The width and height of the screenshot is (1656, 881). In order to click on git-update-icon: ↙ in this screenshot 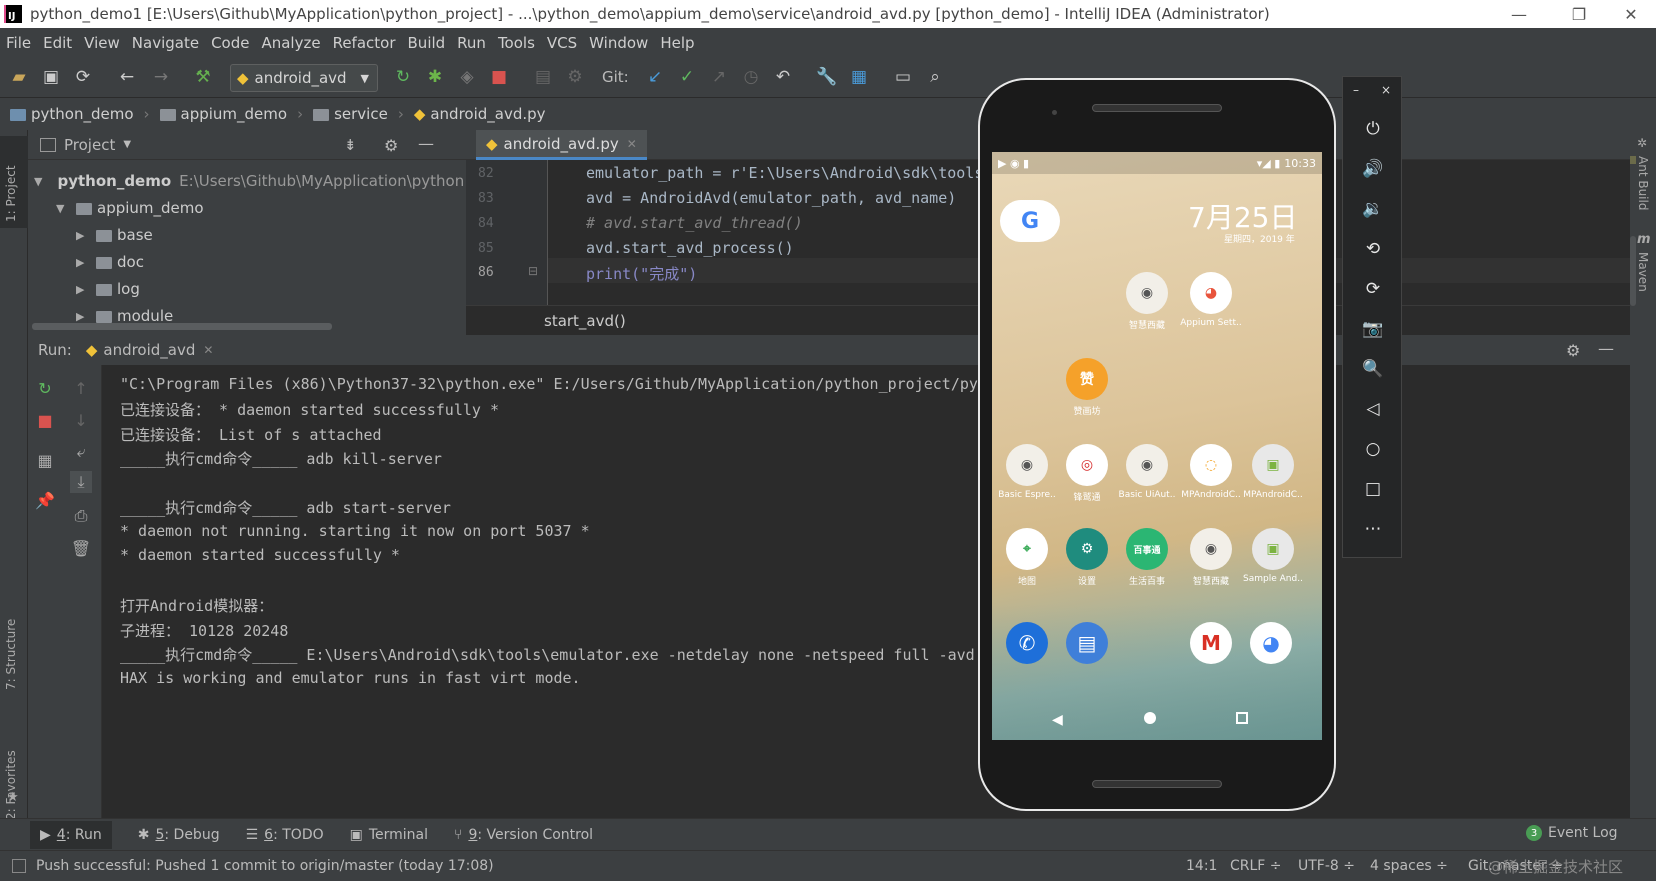, I will do `click(655, 77)`.